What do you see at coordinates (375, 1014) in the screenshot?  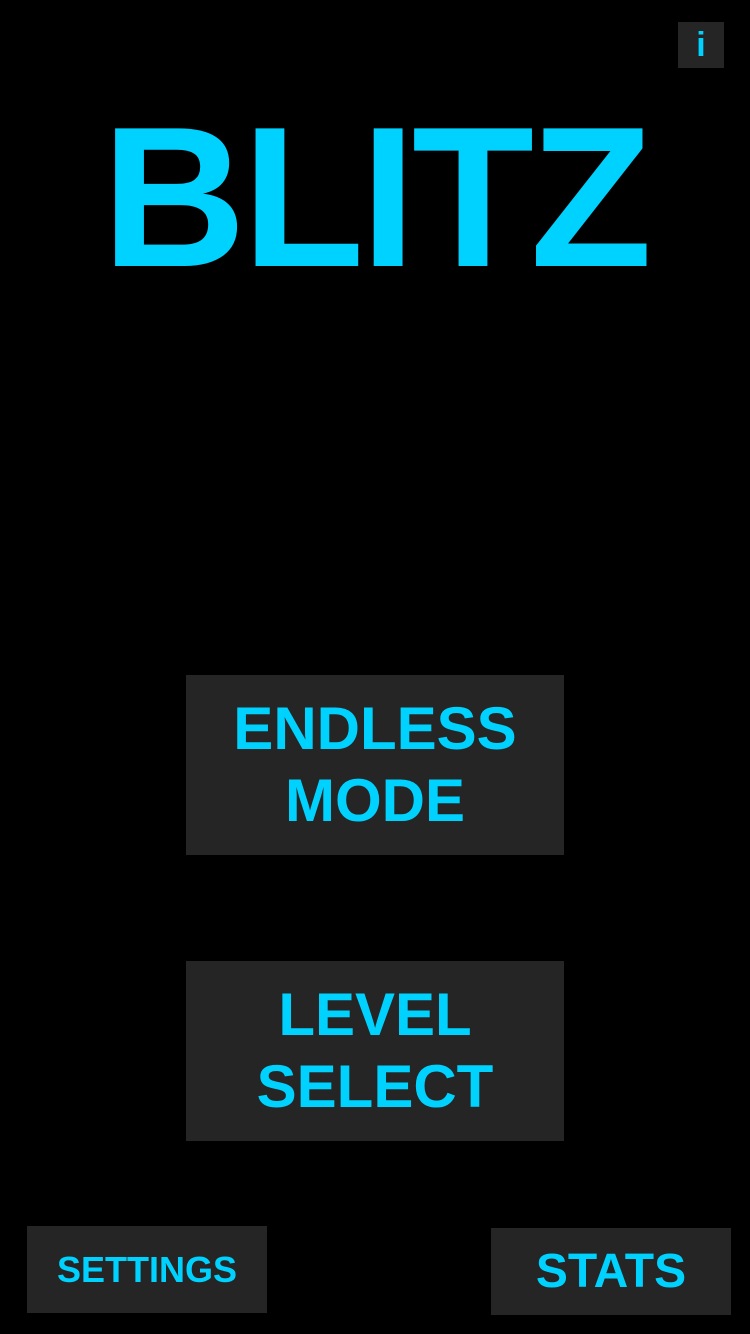 I see `level-select-label-line1: LEVEL` at bounding box center [375, 1014].